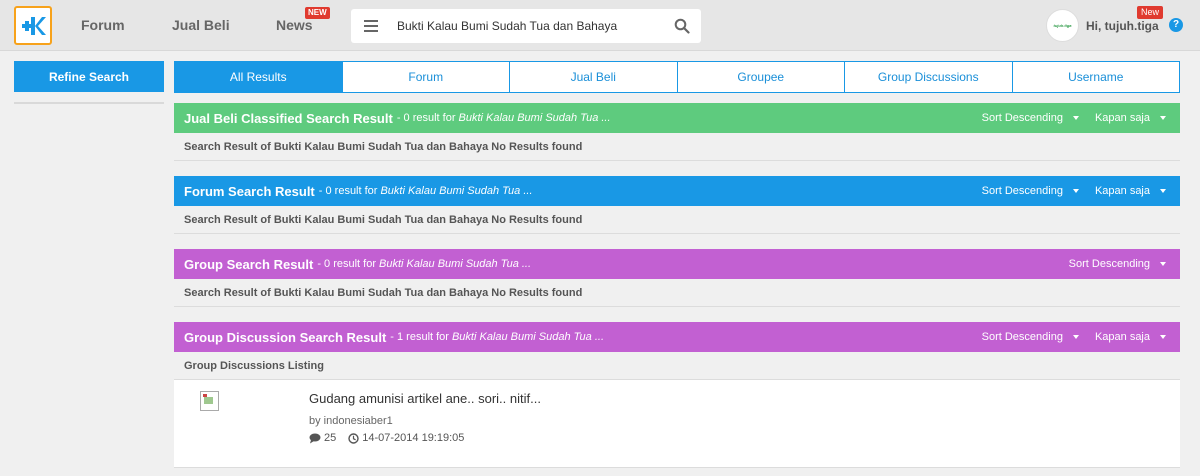  Describe the element at coordinates (351, 421) in the screenshot. I see `discussion-author: by indonesiaber1` at that location.